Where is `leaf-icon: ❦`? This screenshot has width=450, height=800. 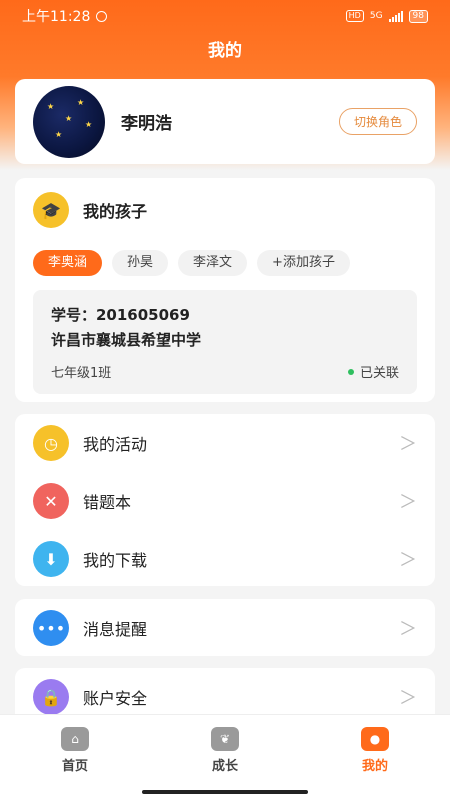 leaf-icon: ❦ is located at coordinates (225, 739).